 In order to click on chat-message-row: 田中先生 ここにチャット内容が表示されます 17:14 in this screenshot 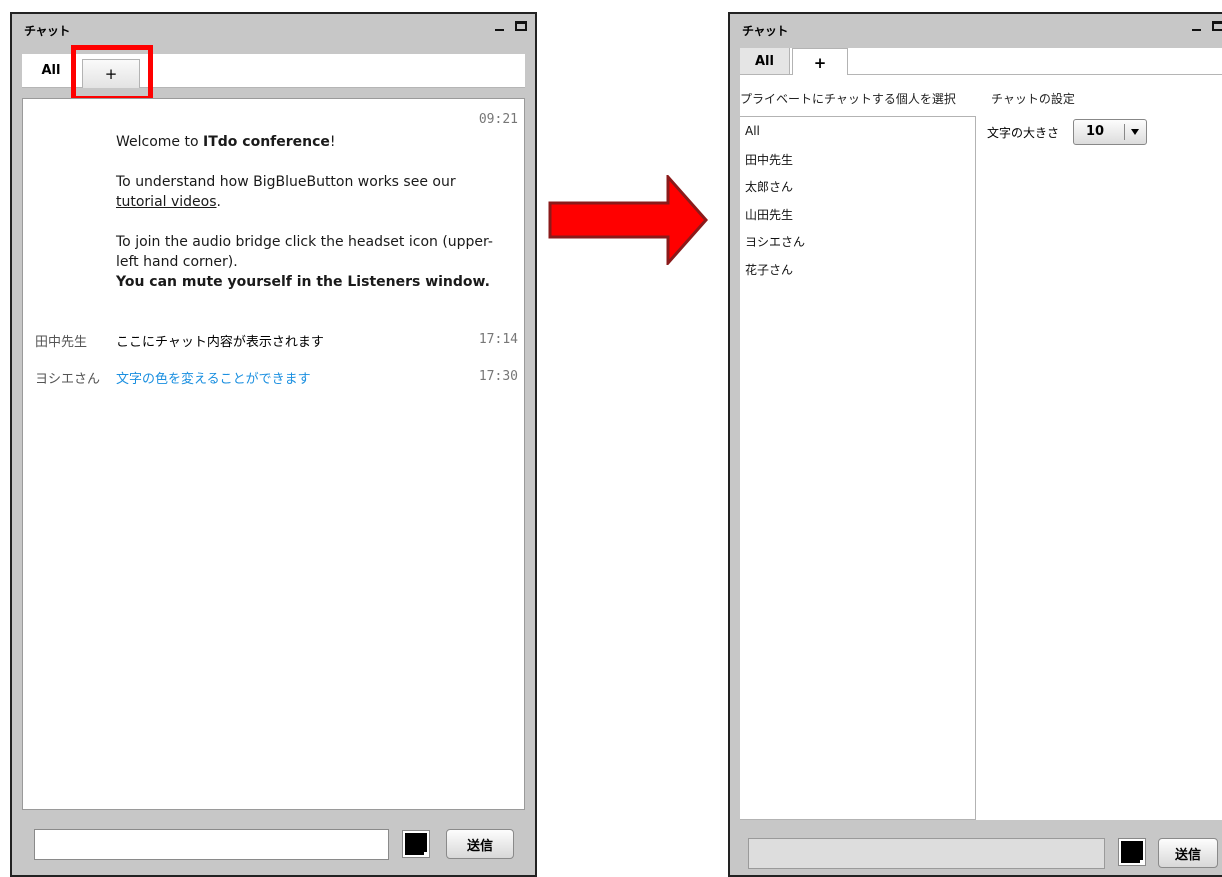, I will do `click(273, 342)`.